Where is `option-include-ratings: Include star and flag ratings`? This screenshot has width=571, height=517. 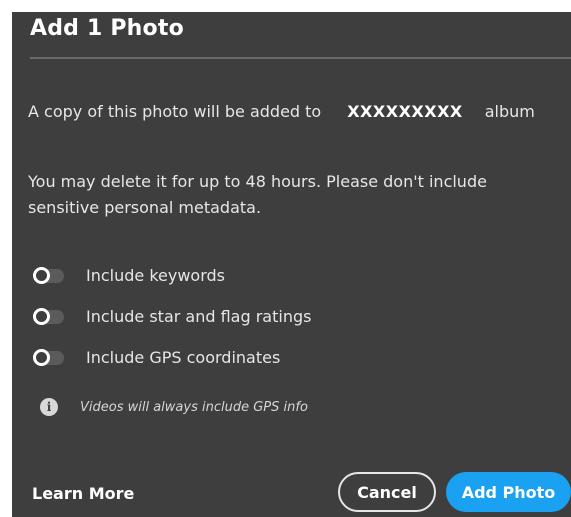 option-include-ratings: Include star and flag ratings is located at coordinates (172, 316).